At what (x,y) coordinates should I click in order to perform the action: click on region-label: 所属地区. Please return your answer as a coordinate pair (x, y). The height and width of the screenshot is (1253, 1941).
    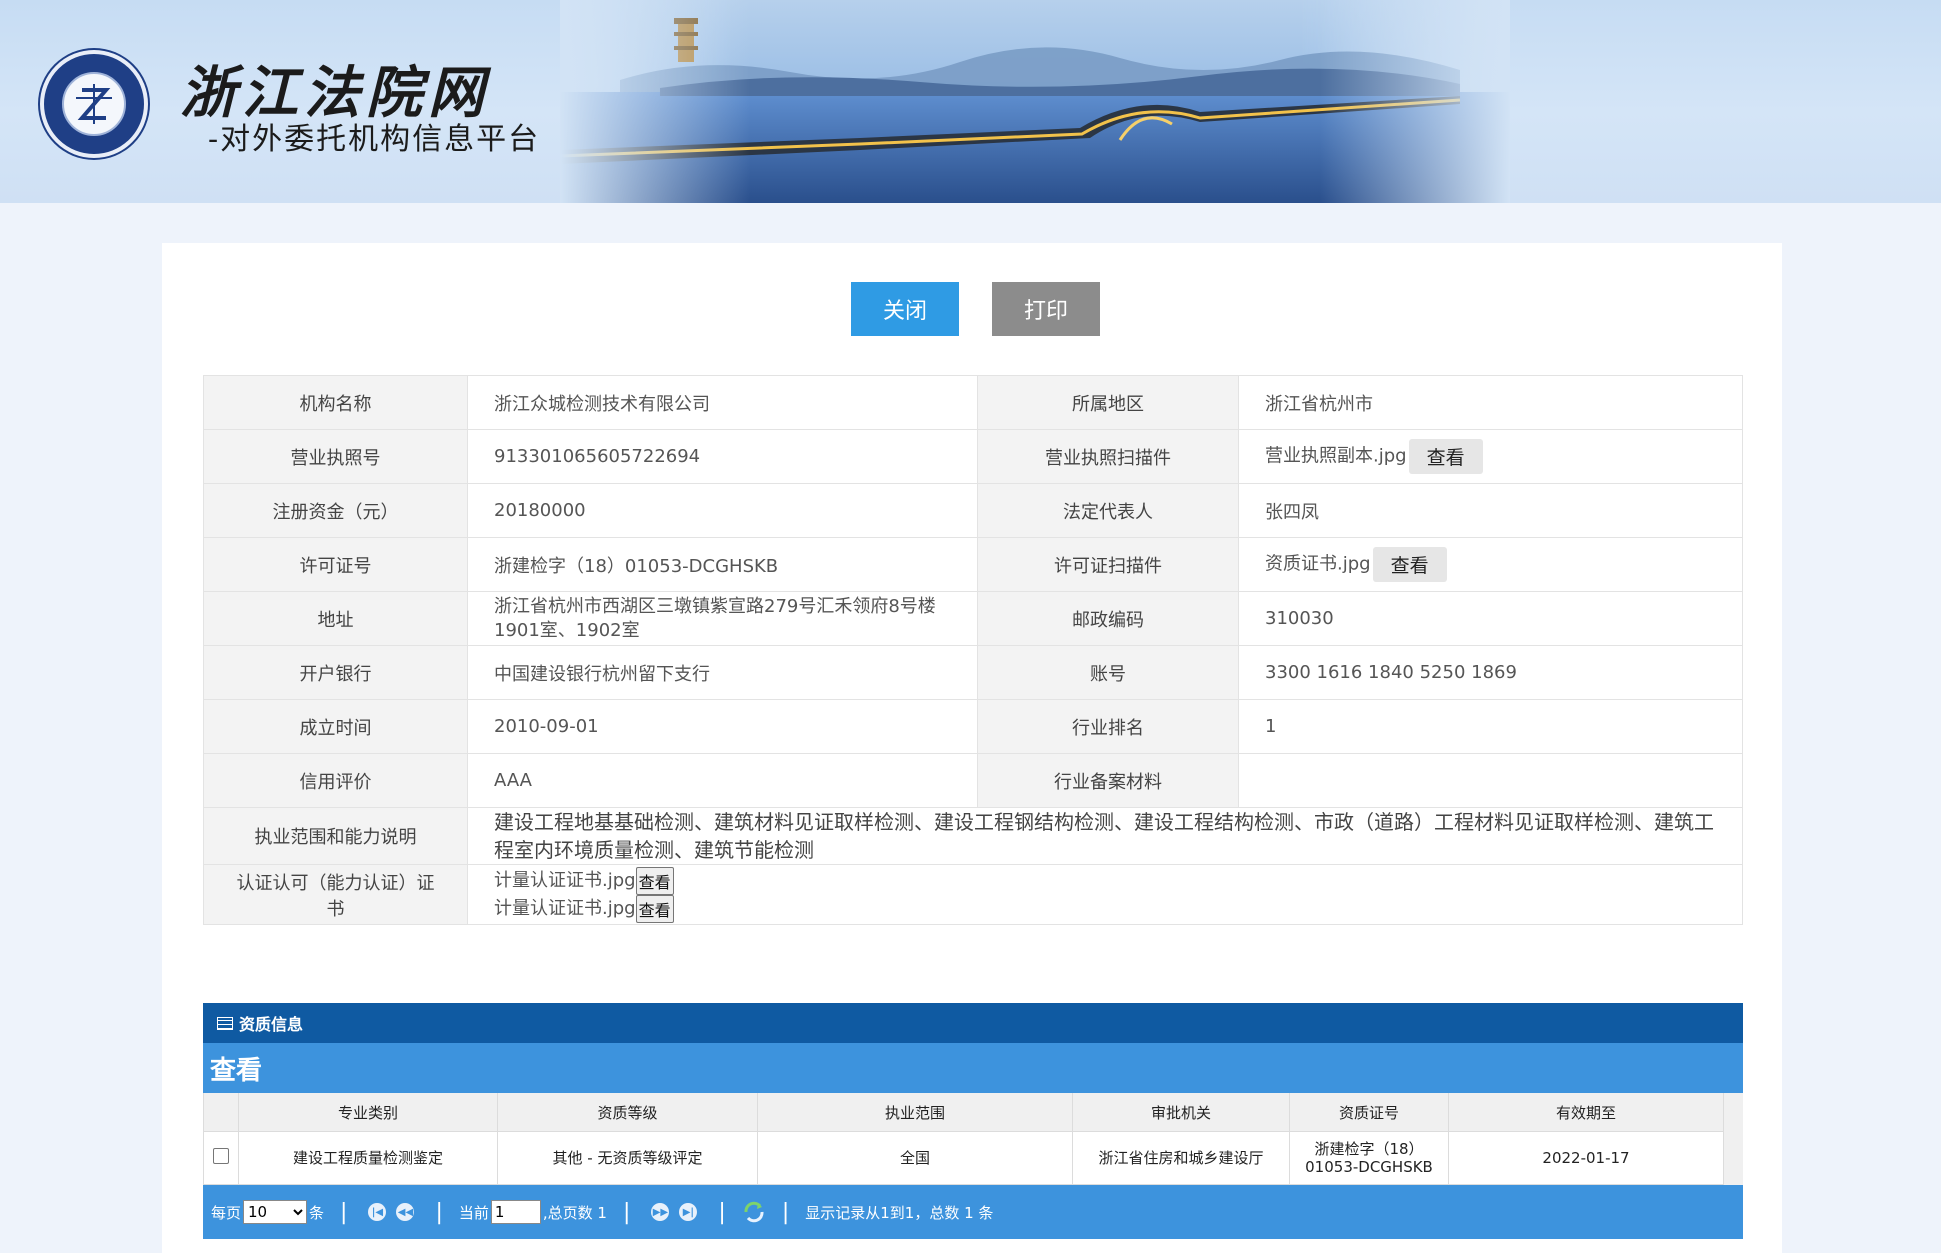
    Looking at the image, I should click on (1108, 402).